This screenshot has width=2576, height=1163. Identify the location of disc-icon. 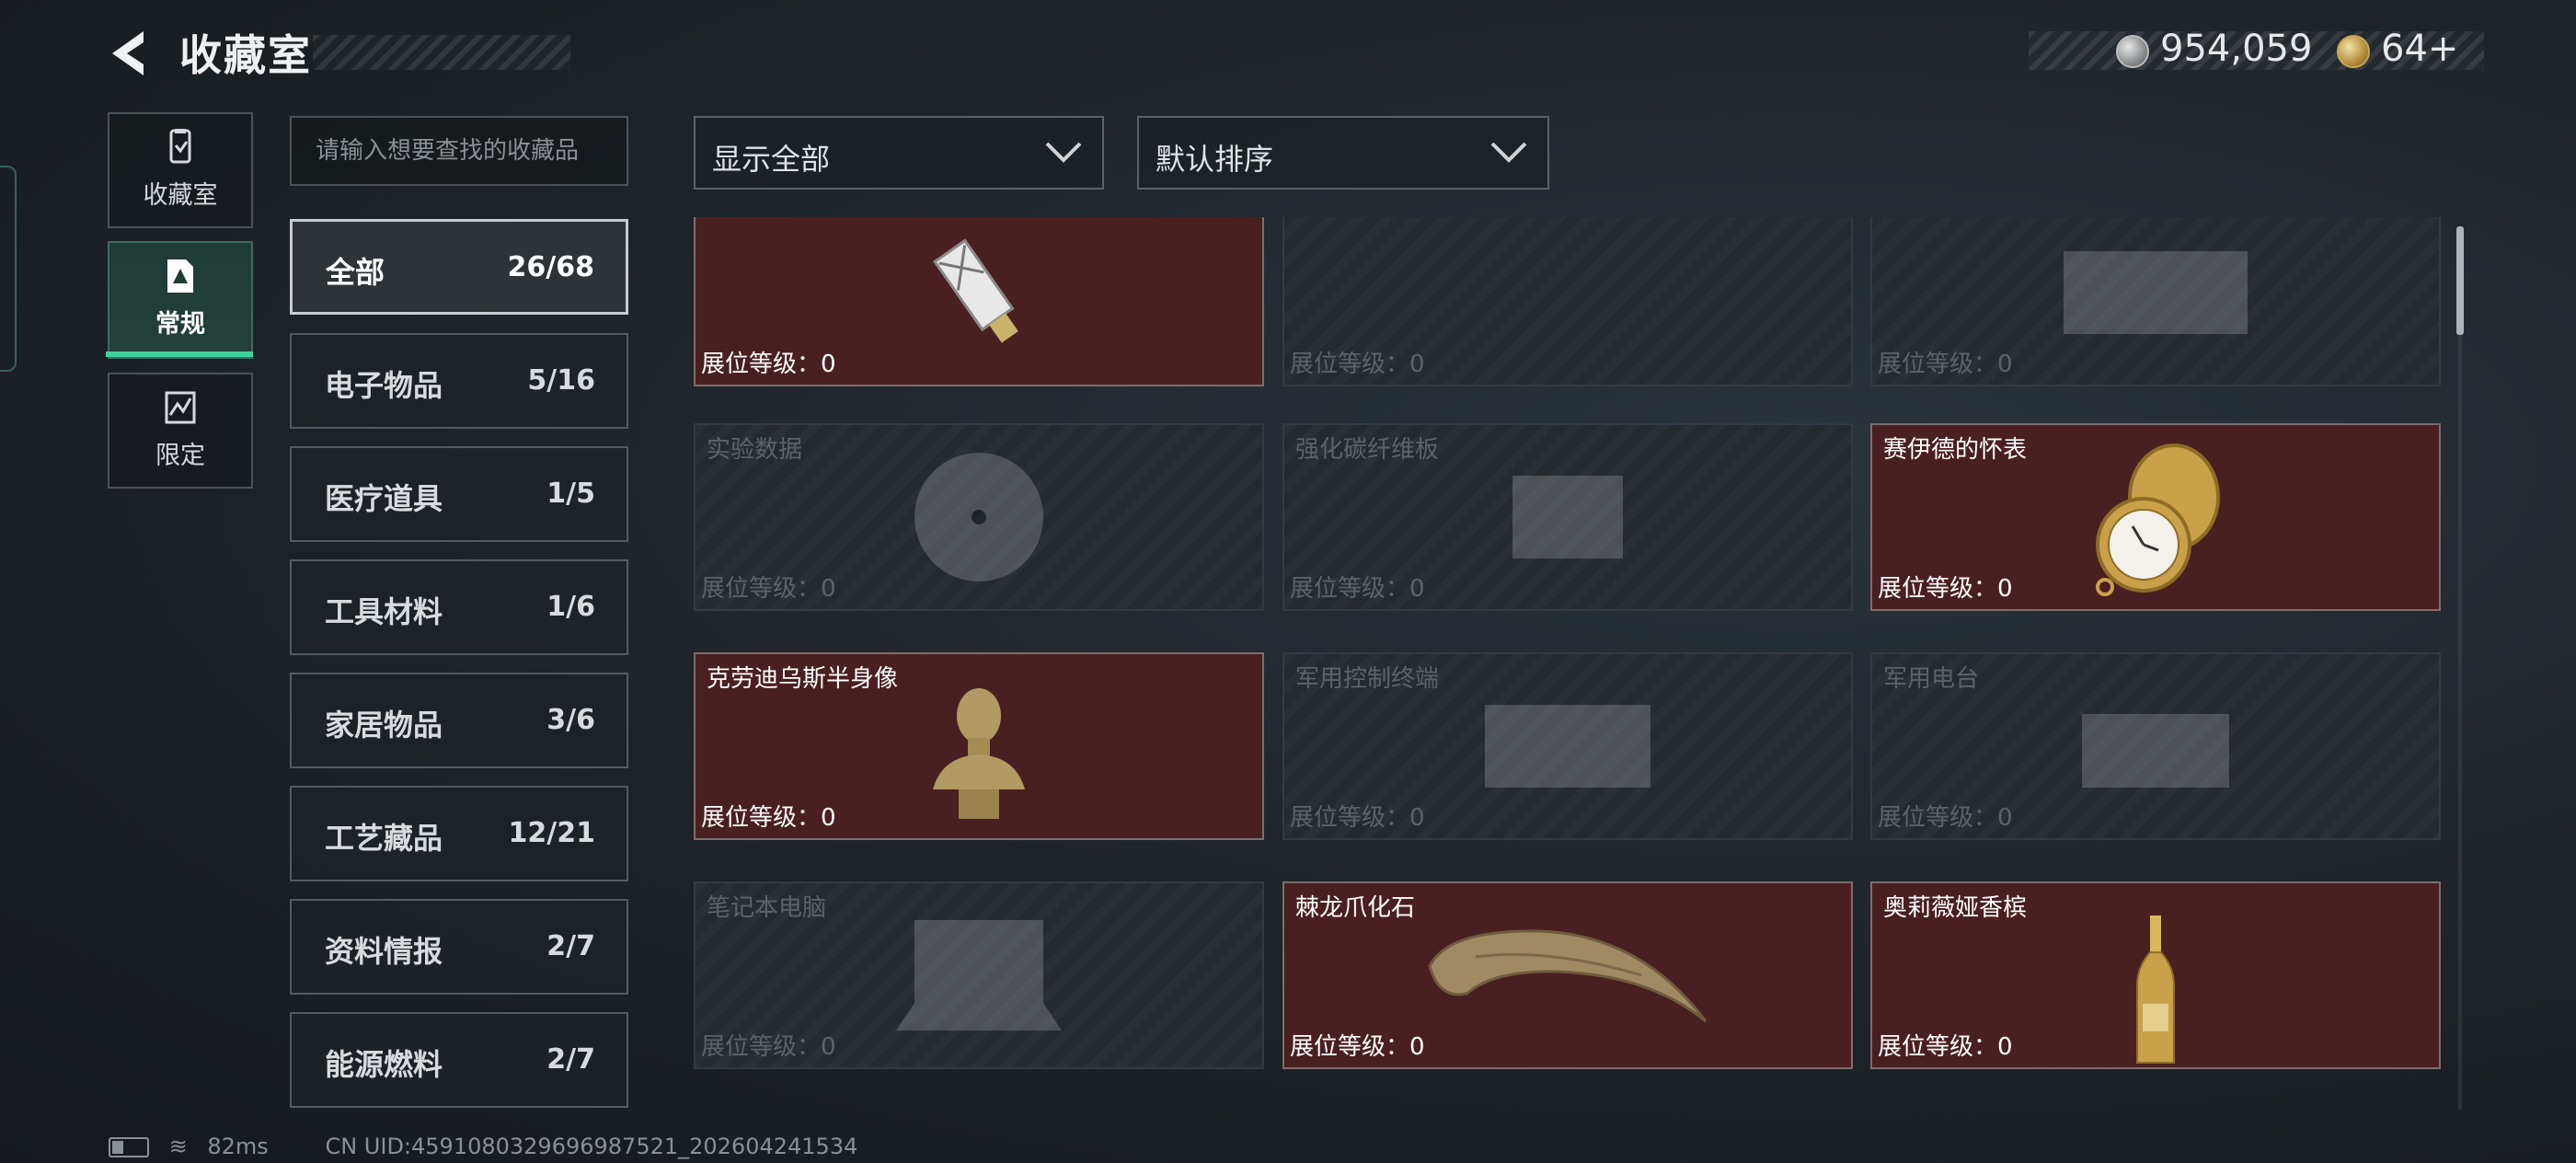
(978, 517).